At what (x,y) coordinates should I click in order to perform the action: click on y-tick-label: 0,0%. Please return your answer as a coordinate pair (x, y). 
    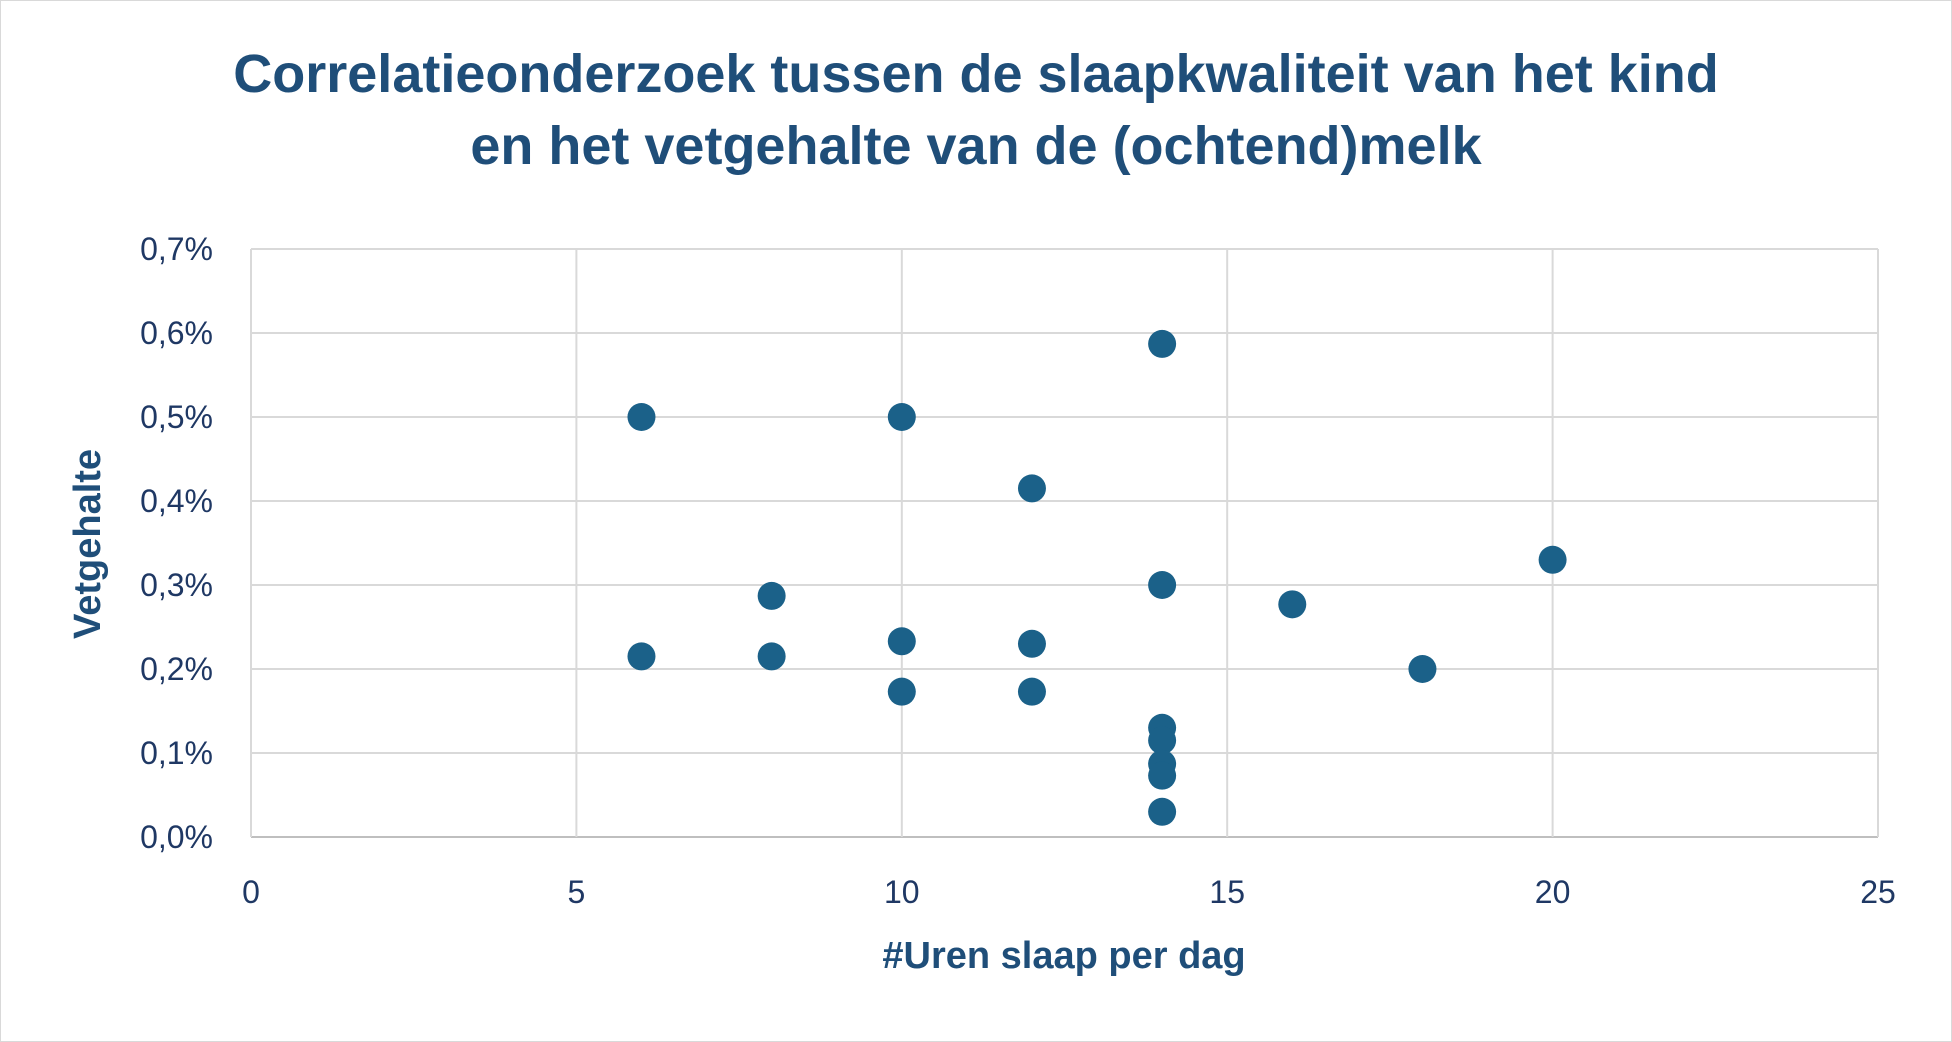
    Looking at the image, I should click on (176, 837).